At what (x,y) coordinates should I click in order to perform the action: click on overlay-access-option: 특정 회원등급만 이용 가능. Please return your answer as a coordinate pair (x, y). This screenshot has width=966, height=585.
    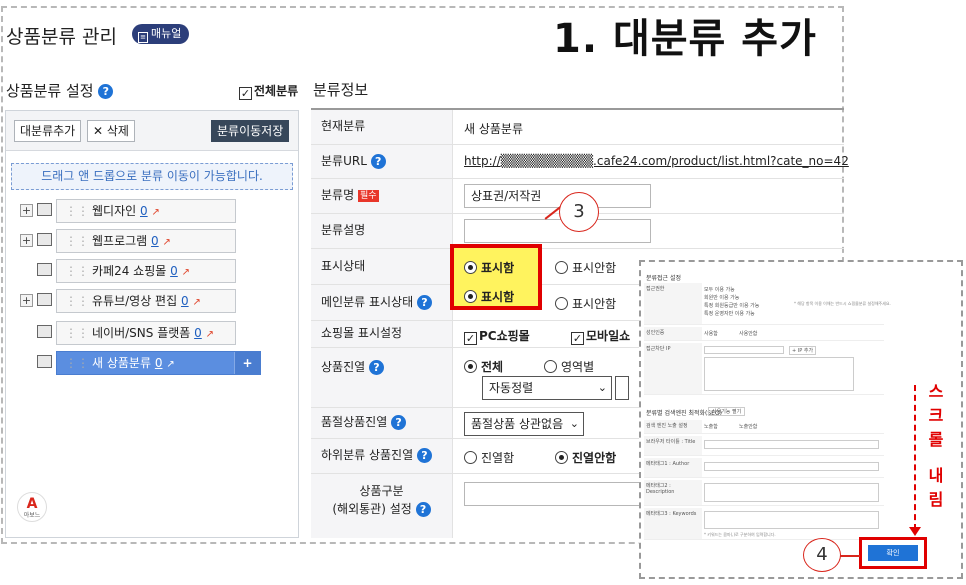
    Looking at the image, I should click on (731, 306).